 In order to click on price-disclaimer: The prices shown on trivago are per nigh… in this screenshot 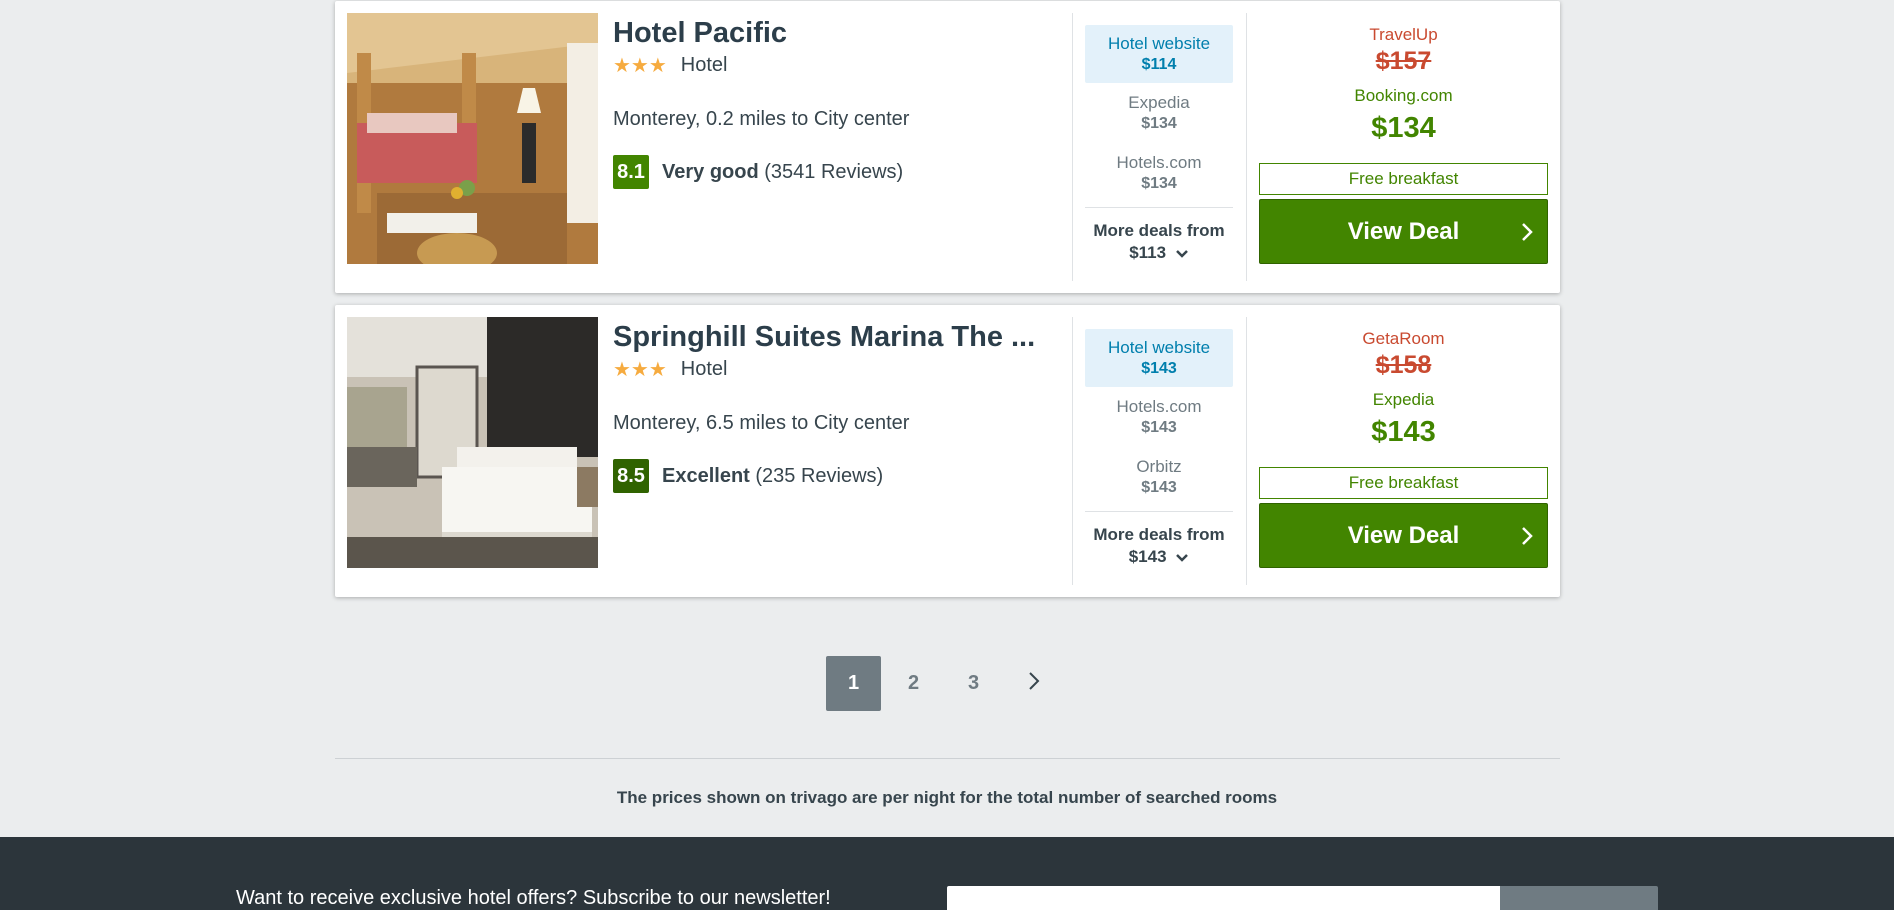, I will do `click(947, 797)`.